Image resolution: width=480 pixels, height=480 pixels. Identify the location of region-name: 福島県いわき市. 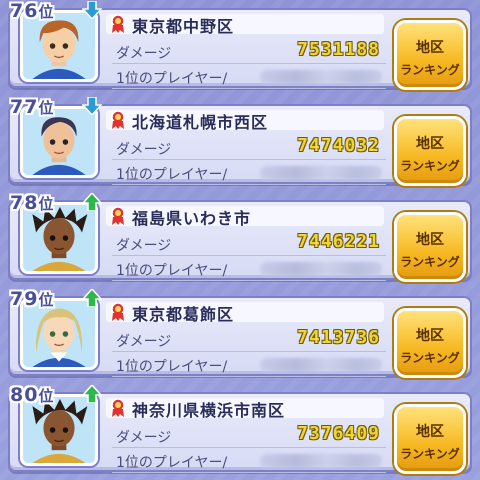
(192, 218).